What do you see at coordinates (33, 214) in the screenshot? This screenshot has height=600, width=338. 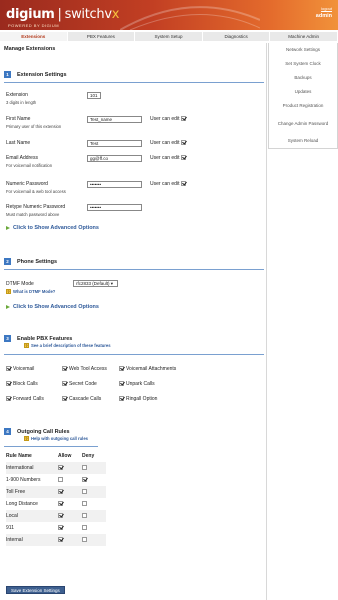 I see `retype-password-hint: Must match password above` at bounding box center [33, 214].